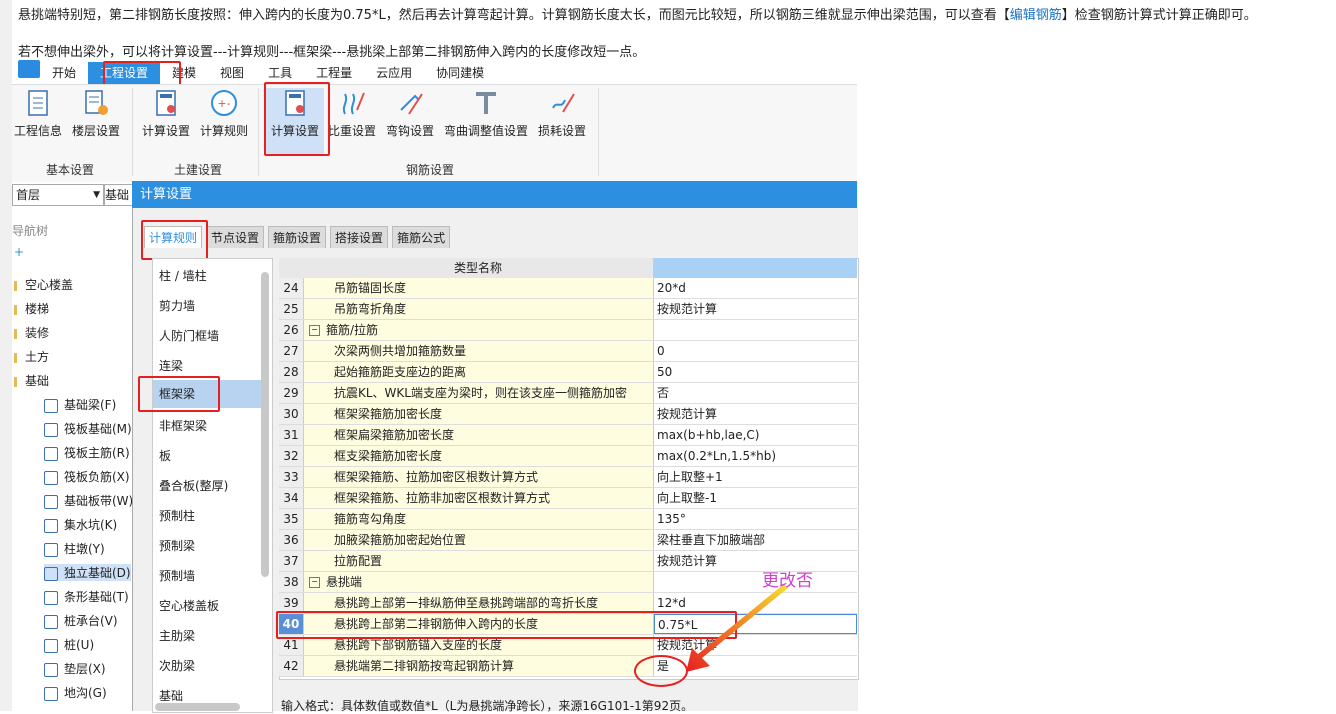 Image resolution: width=1336 pixels, height=714 pixels. What do you see at coordinates (755, 372) in the screenshot?
I see `row-value: 50` at bounding box center [755, 372].